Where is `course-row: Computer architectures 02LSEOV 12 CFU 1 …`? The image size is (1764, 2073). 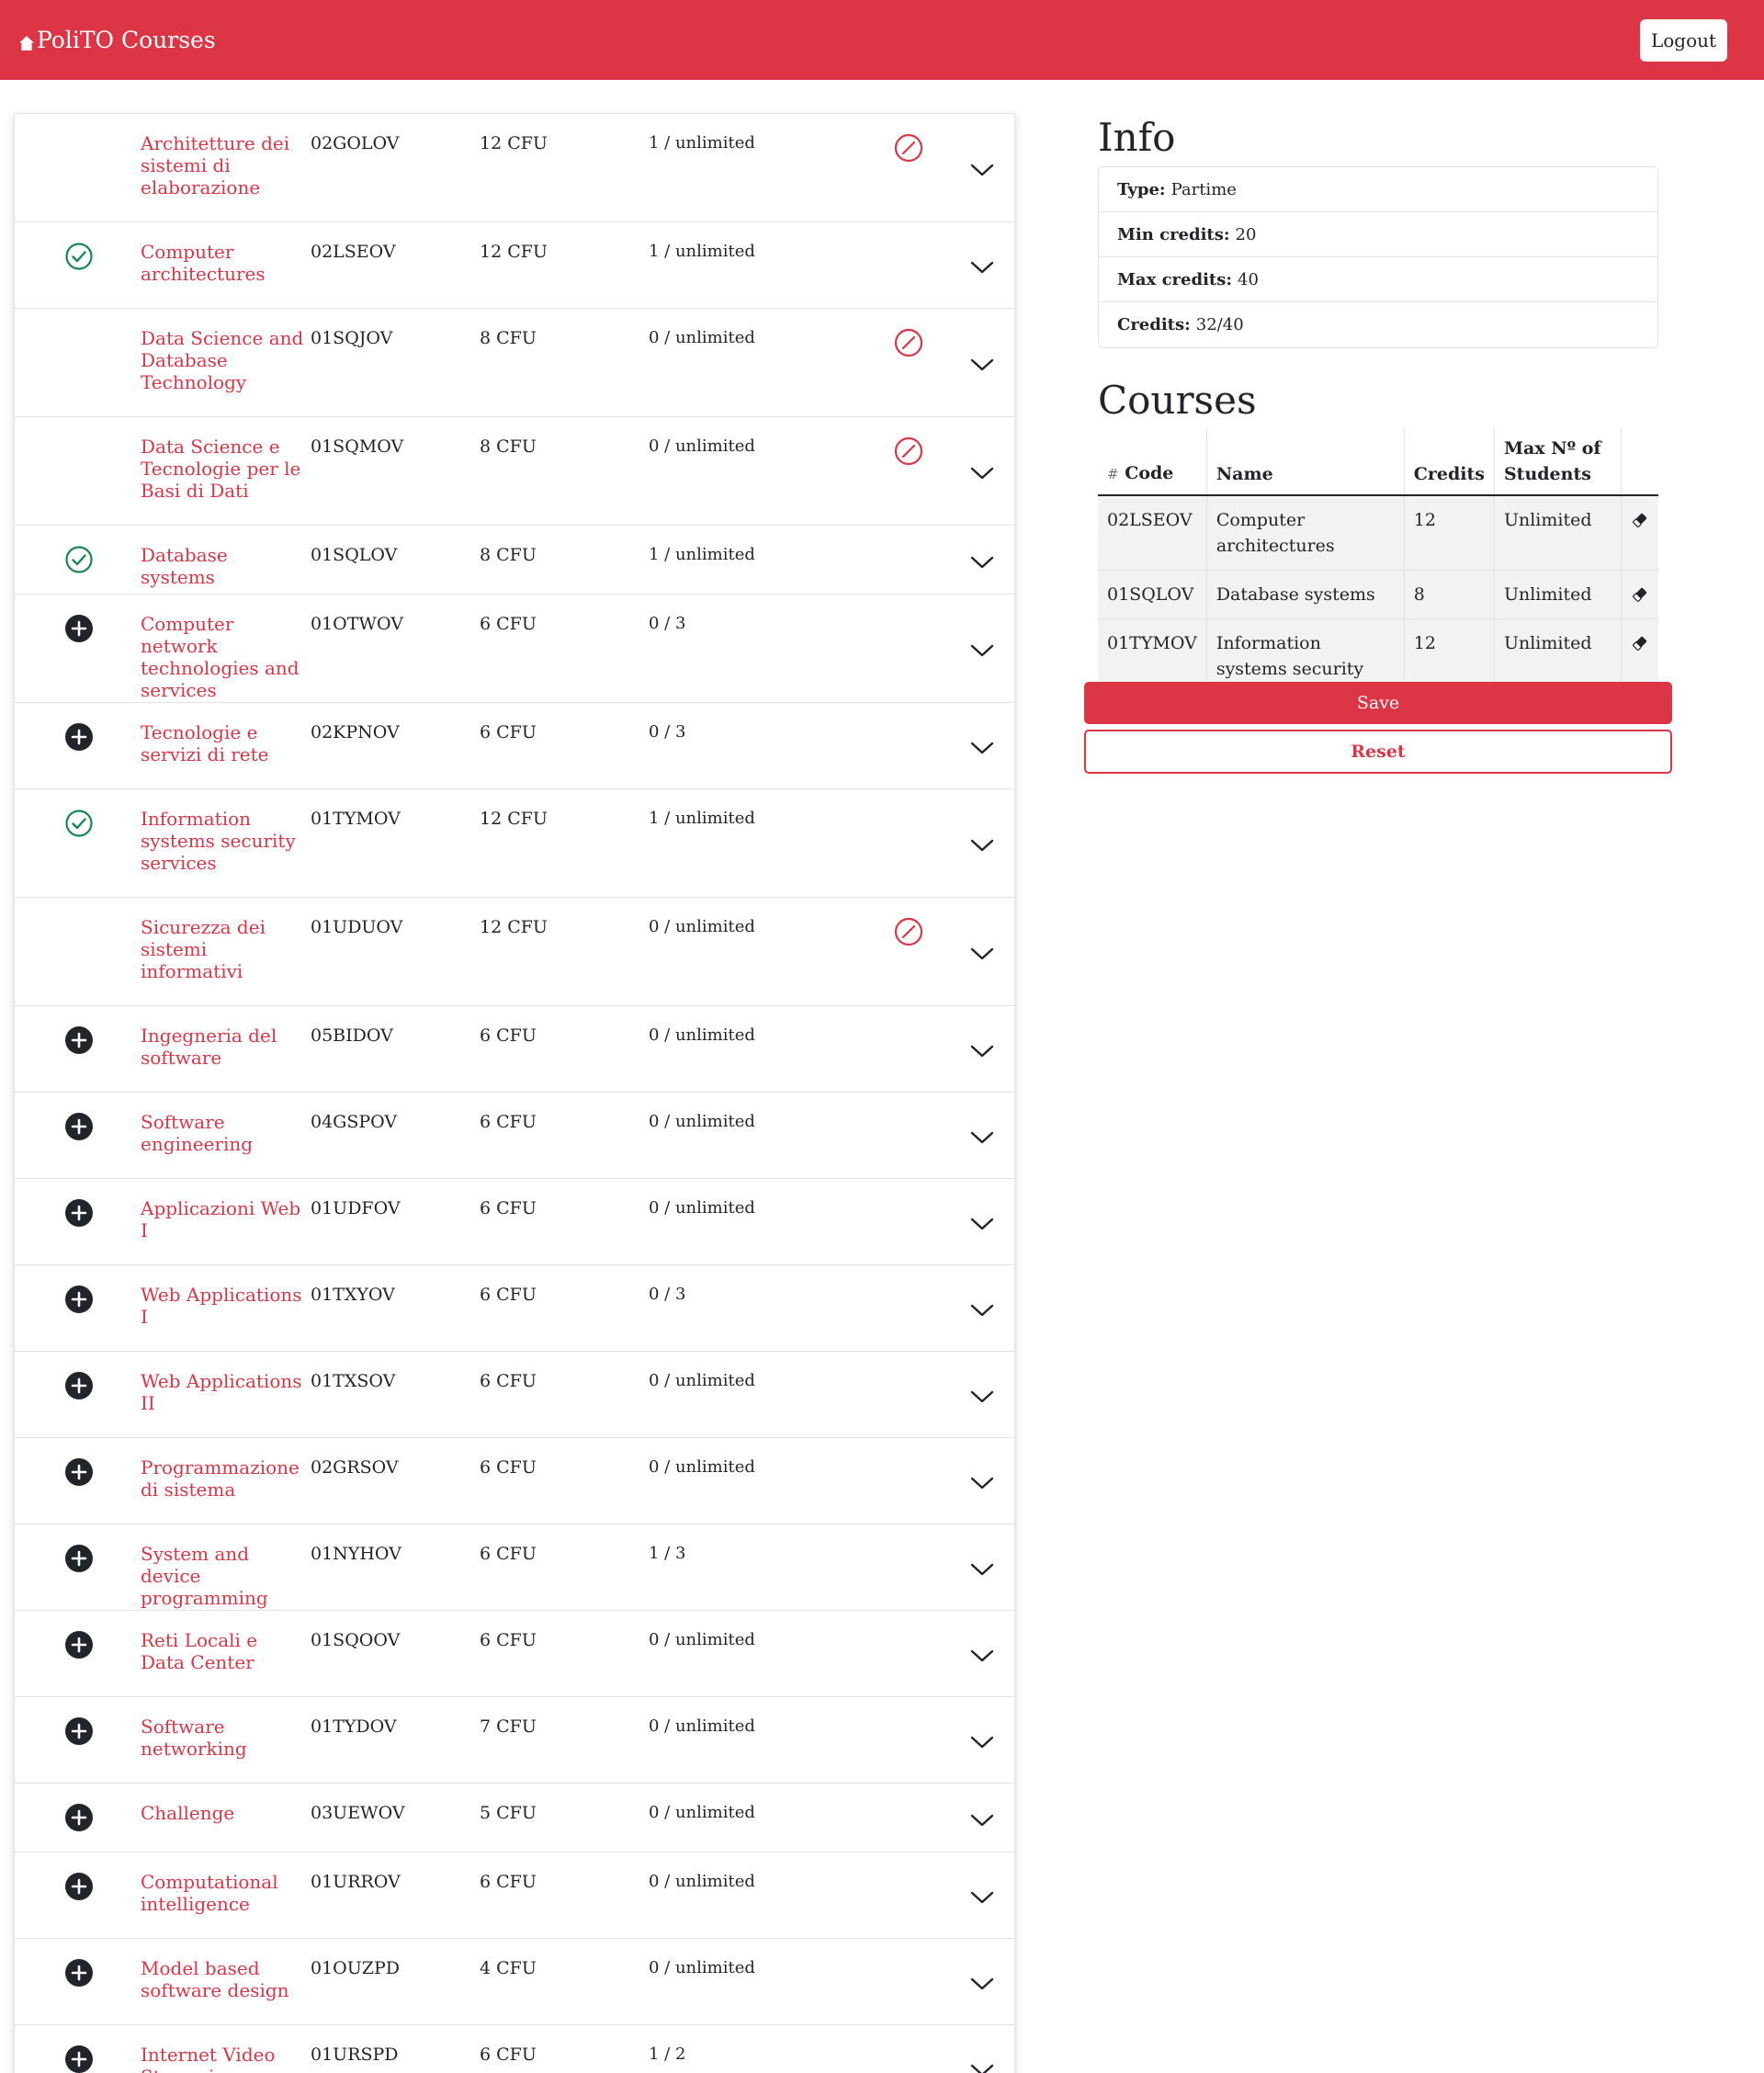 course-row: Computer architectures 02LSEOV 12 CFU 1 … is located at coordinates (514, 265).